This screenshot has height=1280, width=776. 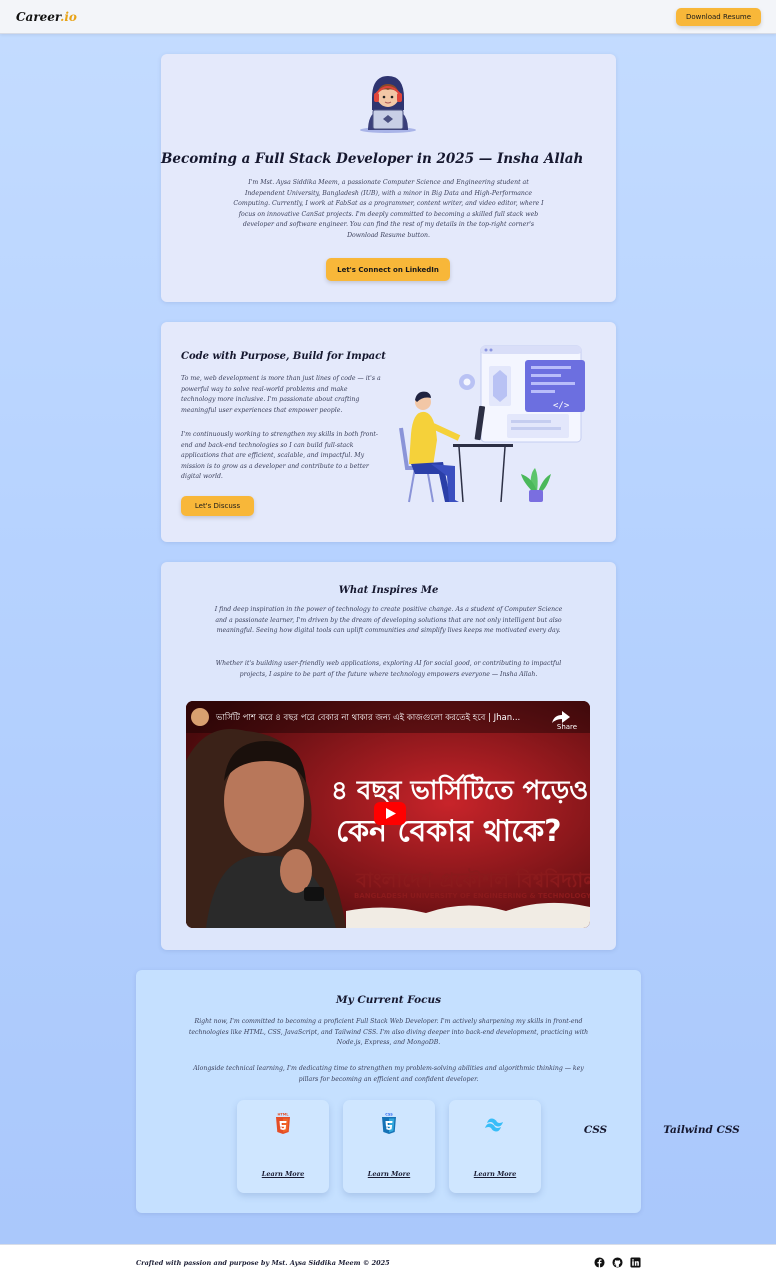 What do you see at coordinates (718, 17) in the screenshot?
I see `download-resume-button: Download Resume` at bounding box center [718, 17].